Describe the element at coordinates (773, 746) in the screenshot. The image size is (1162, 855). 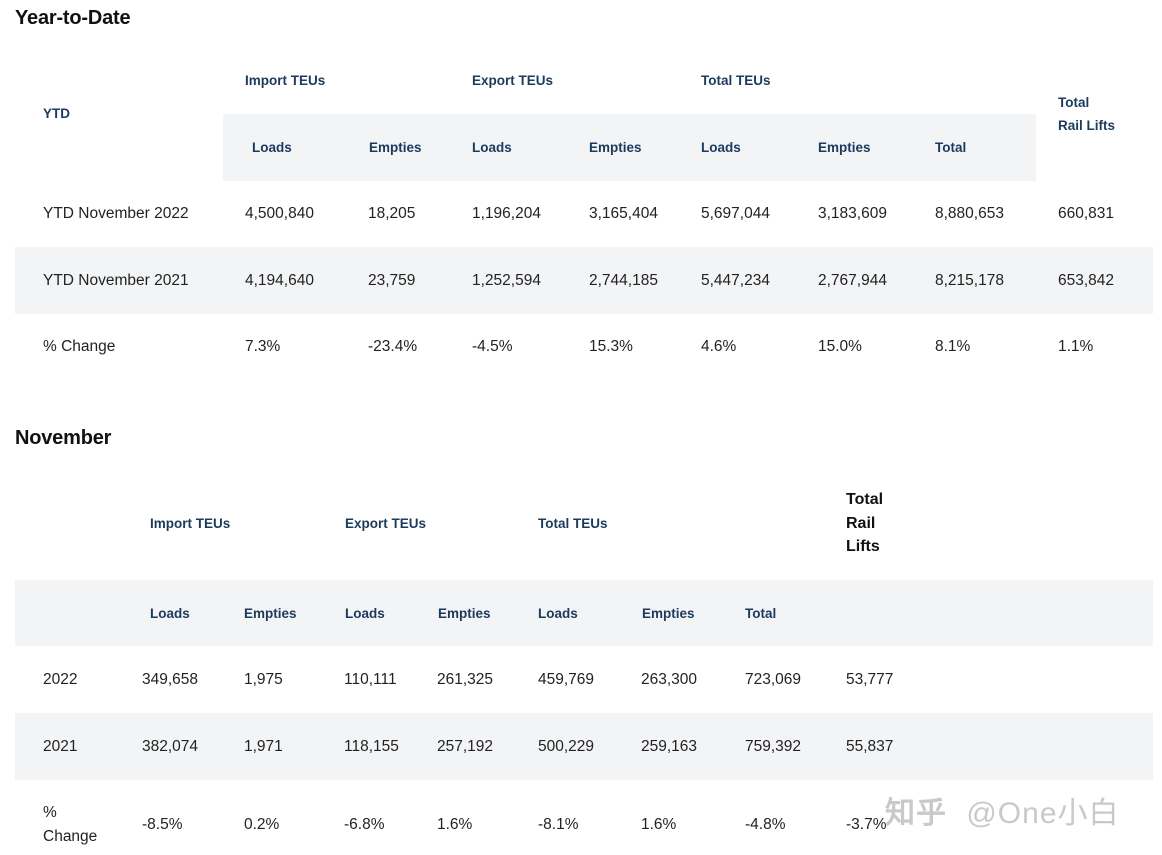
I see `nov-cell: 759,392` at that location.